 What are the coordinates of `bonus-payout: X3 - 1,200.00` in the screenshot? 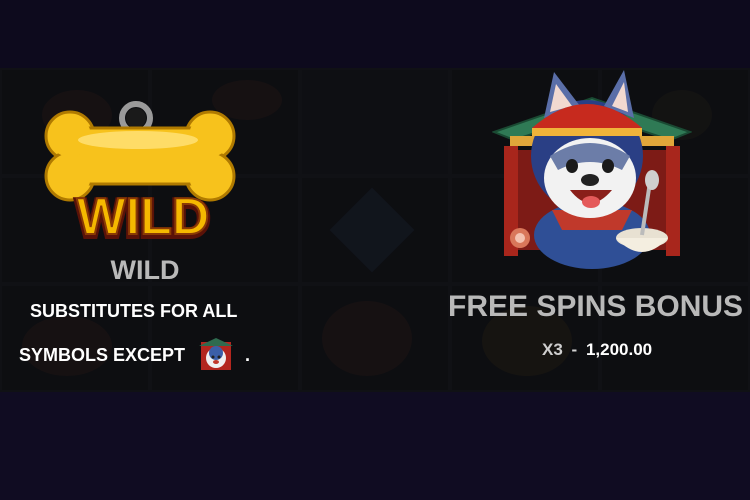 It's located at (597, 350).